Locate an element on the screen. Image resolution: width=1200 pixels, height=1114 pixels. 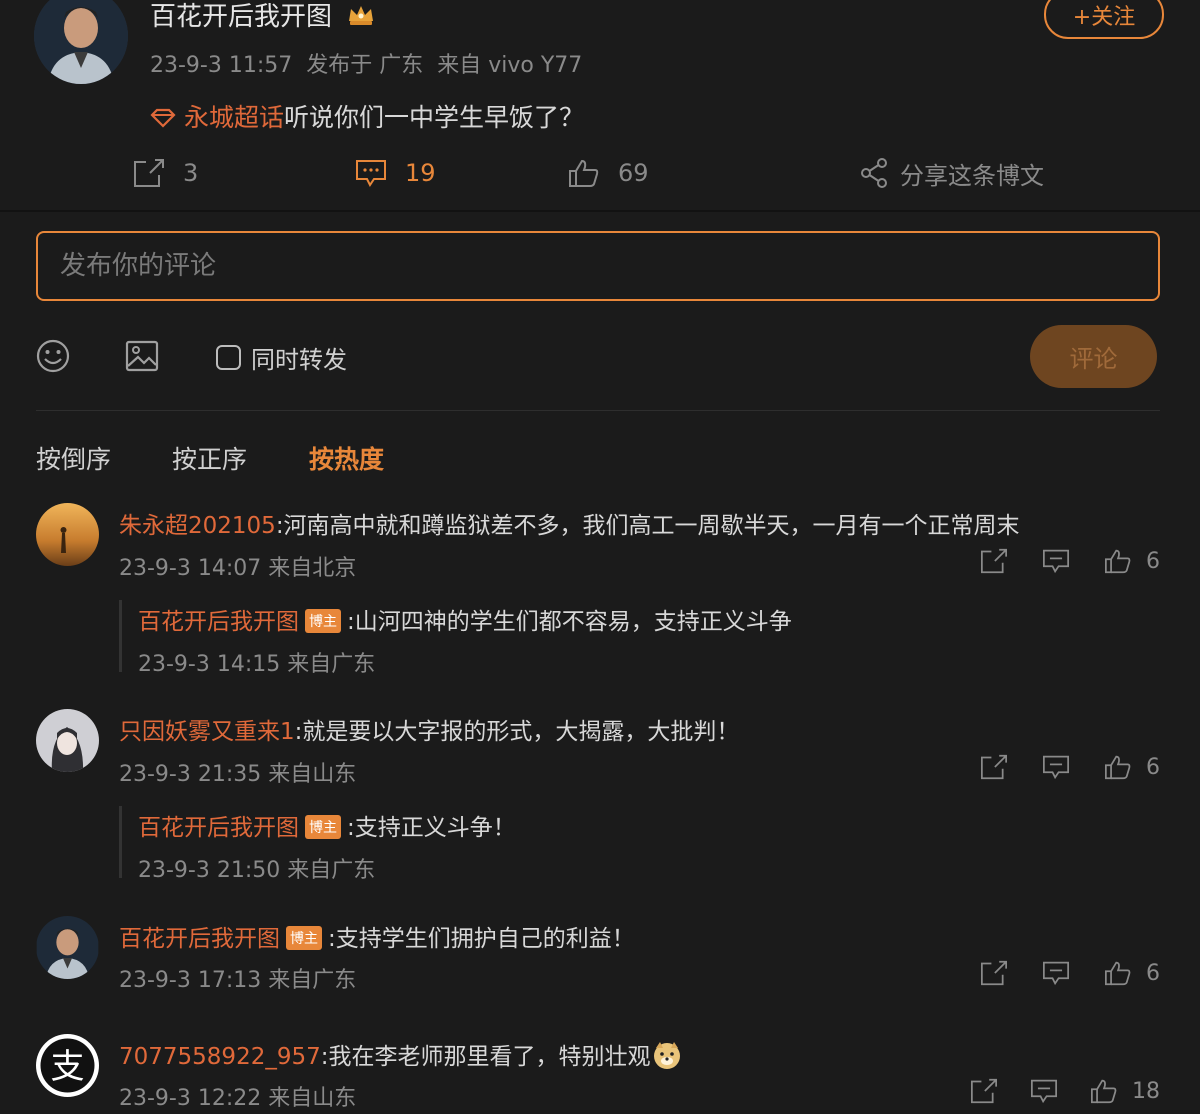
share-icon is located at coordinates (874, 173).